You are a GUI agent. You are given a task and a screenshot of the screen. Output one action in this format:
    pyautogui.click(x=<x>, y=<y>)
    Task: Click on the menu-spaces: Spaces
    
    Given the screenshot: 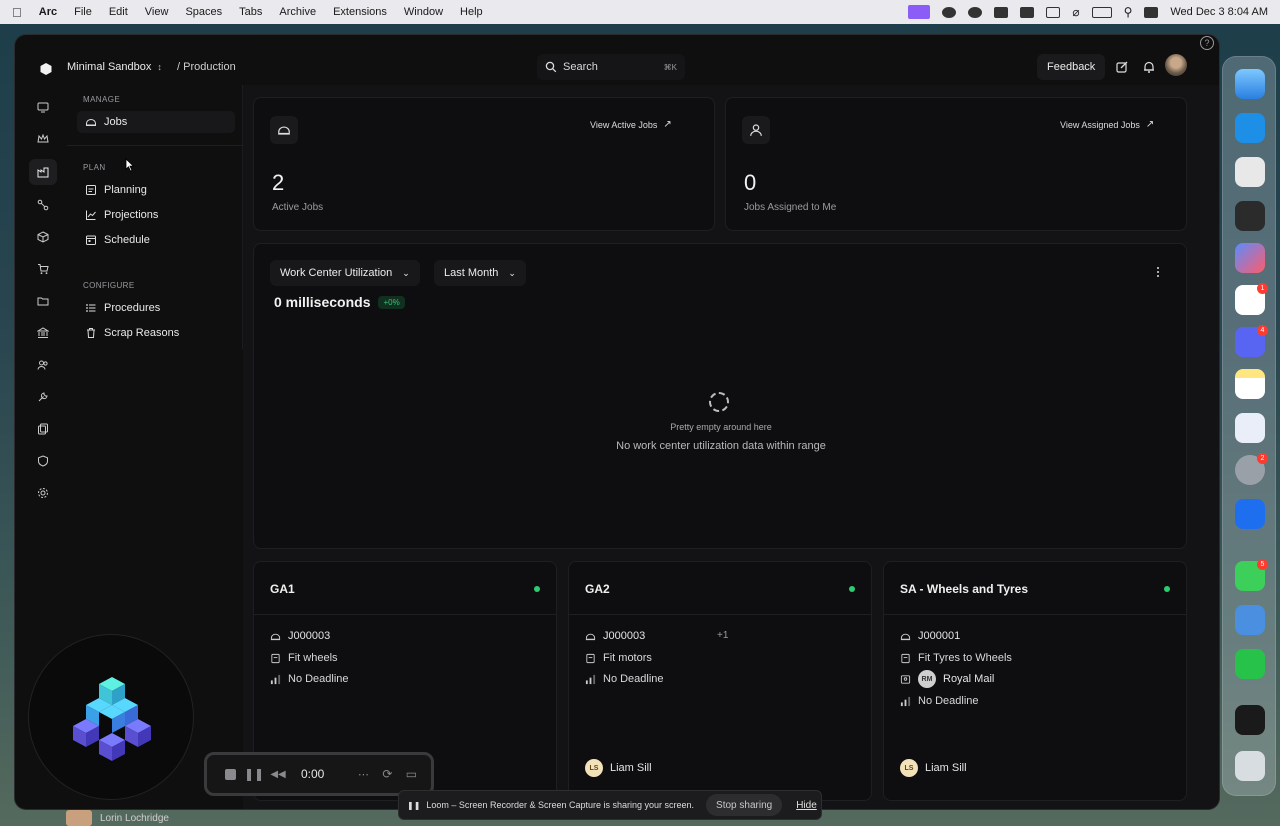 What is the action you would take?
    pyautogui.click(x=203, y=12)
    